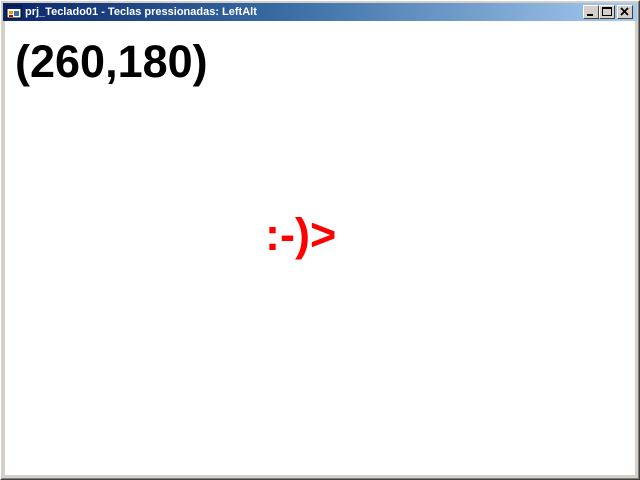 The height and width of the screenshot is (480, 640). Describe the element at coordinates (590, 15) in the screenshot. I see `minimize-icon` at that location.